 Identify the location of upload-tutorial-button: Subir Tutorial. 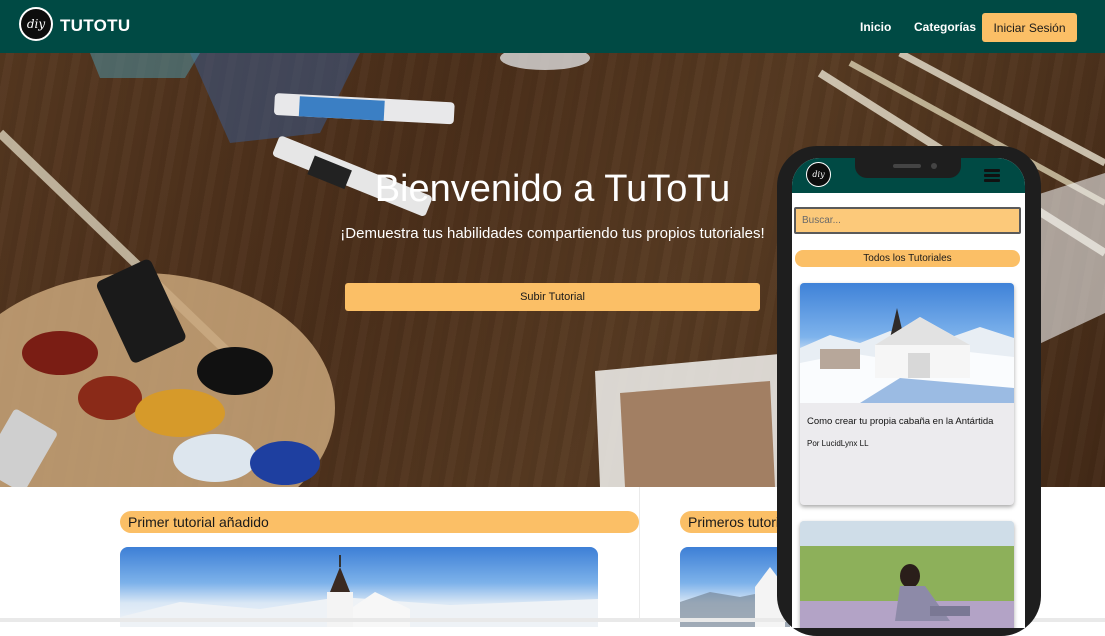
(552, 297).